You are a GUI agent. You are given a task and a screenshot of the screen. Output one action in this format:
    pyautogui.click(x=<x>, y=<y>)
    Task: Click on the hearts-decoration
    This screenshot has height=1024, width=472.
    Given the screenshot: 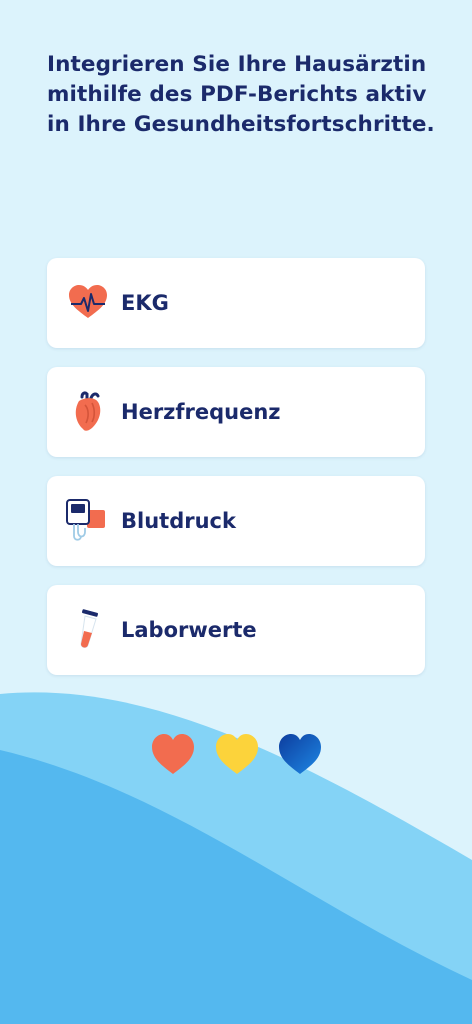 What is the action you would take?
    pyautogui.click(x=237, y=756)
    